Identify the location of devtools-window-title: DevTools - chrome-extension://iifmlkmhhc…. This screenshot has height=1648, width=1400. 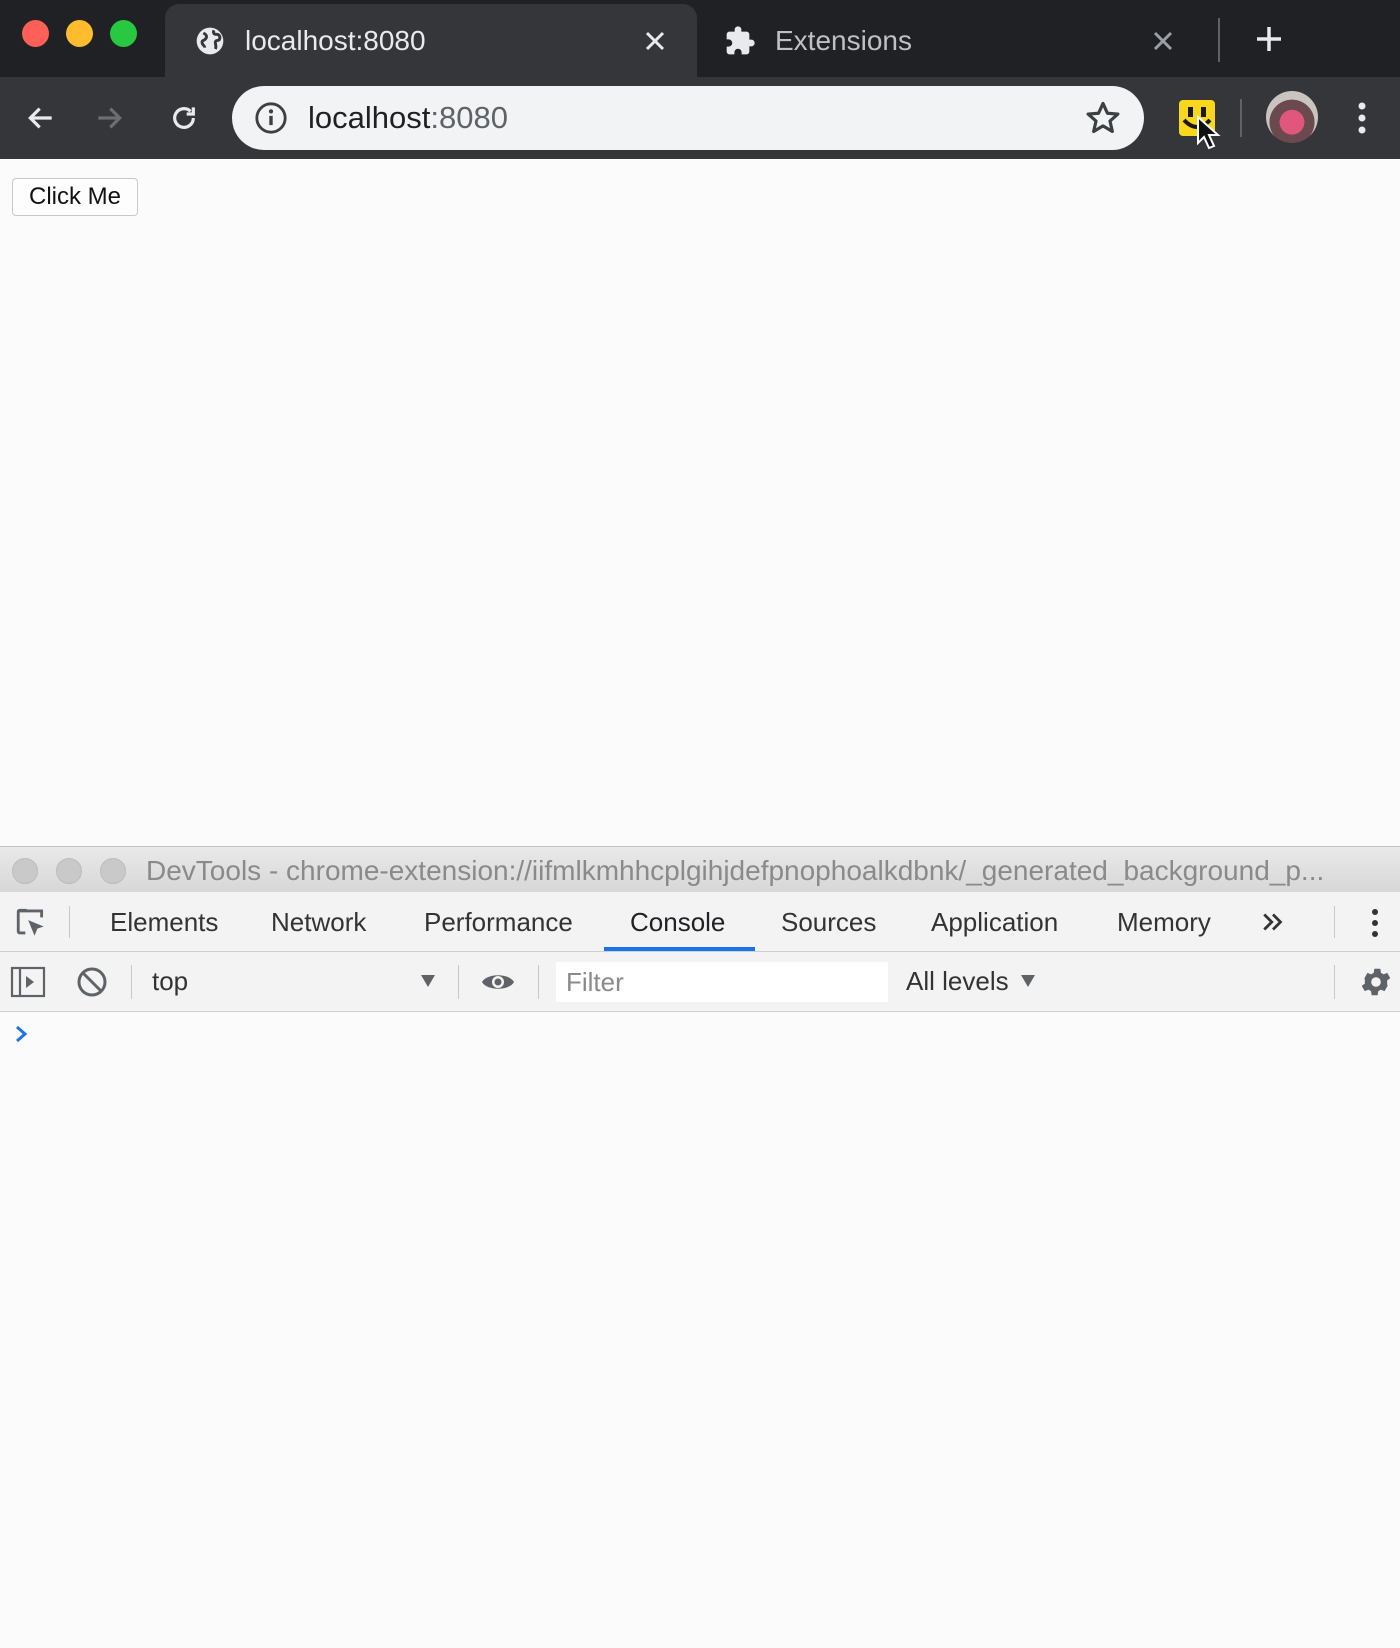
(735, 870).